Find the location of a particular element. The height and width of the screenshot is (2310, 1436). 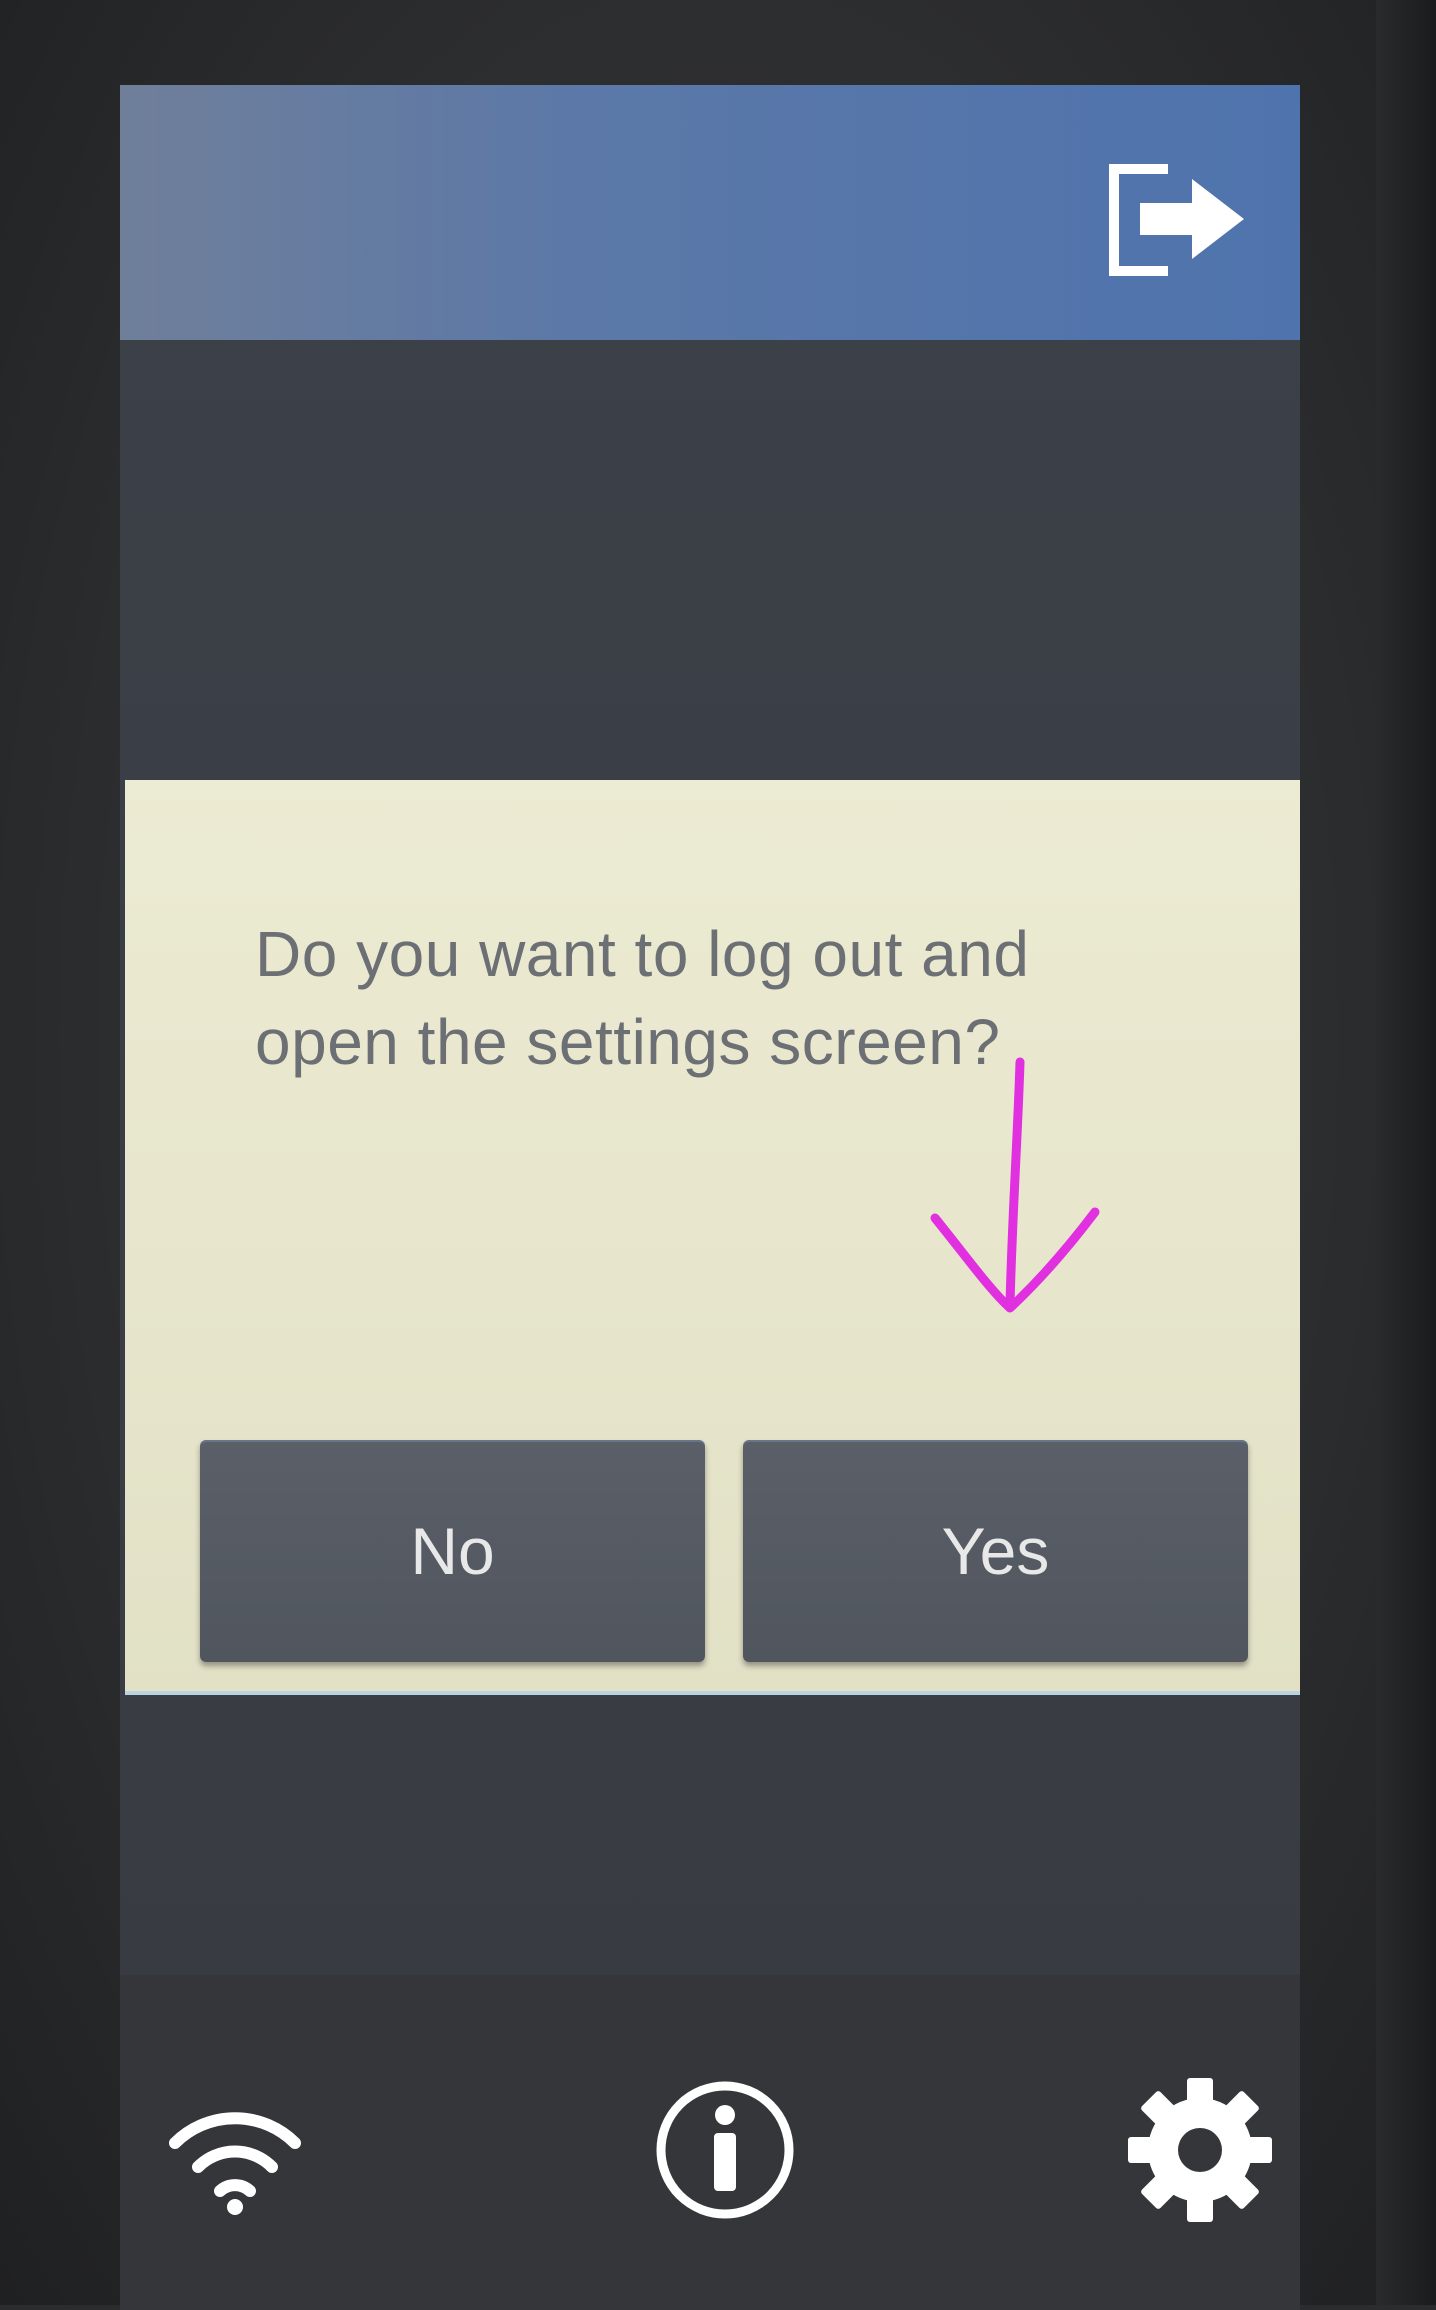

footer-bar is located at coordinates (710, 2142).